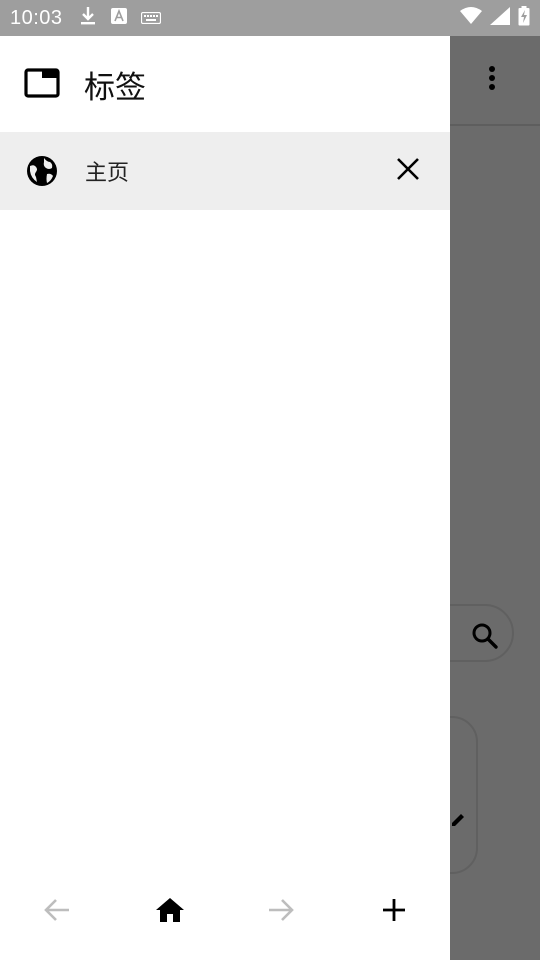  What do you see at coordinates (42, 173) in the screenshot?
I see `globe-icon` at bounding box center [42, 173].